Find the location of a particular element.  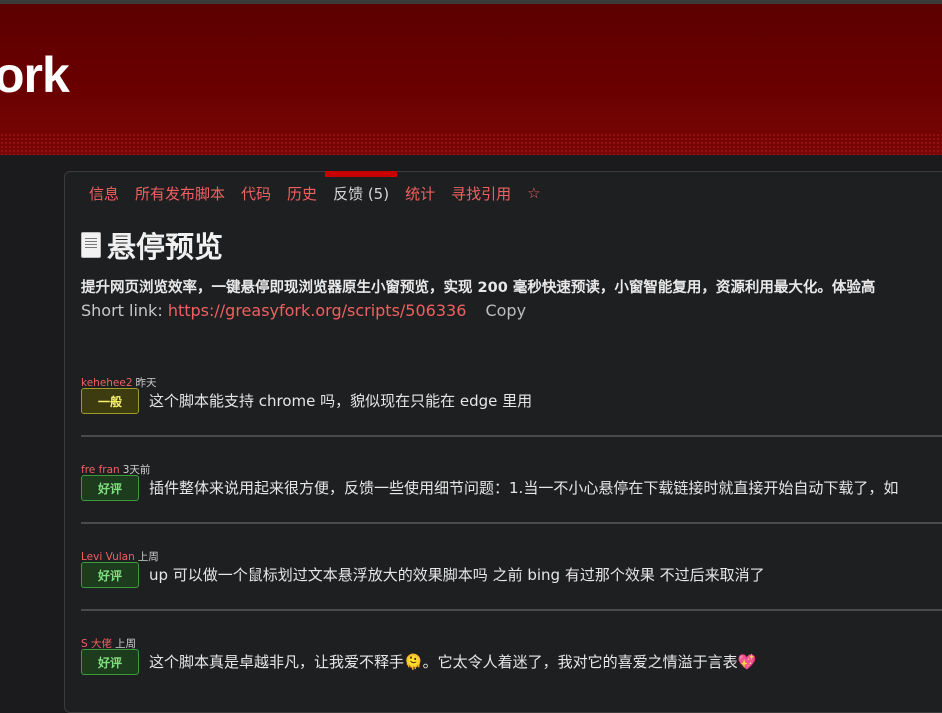

feedback-time: 昨天 is located at coordinates (146, 383).